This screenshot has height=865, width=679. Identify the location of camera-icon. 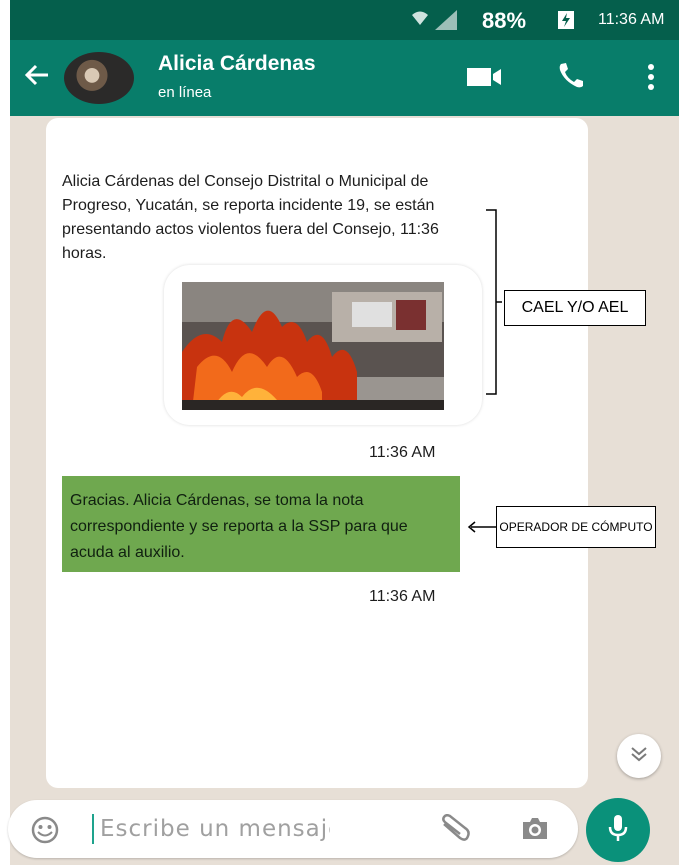
(535, 831).